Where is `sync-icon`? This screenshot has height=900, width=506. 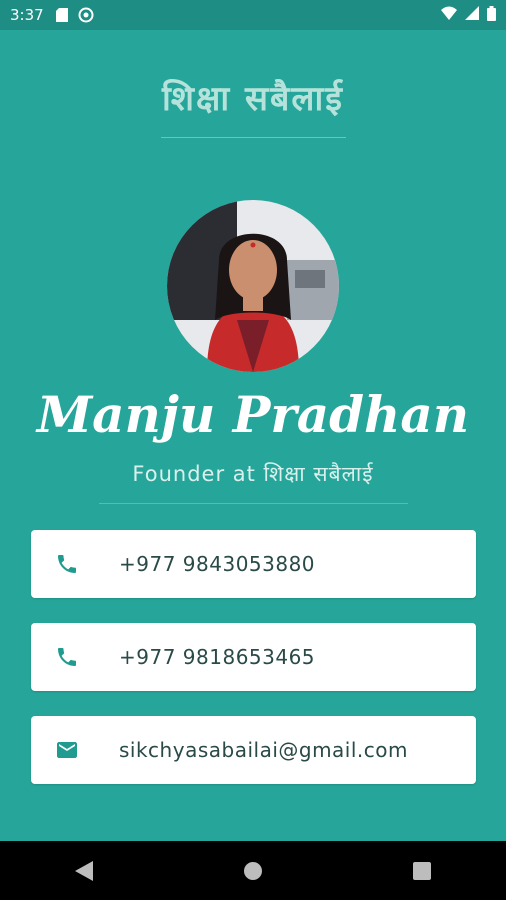 sync-icon is located at coordinates (86, 15).